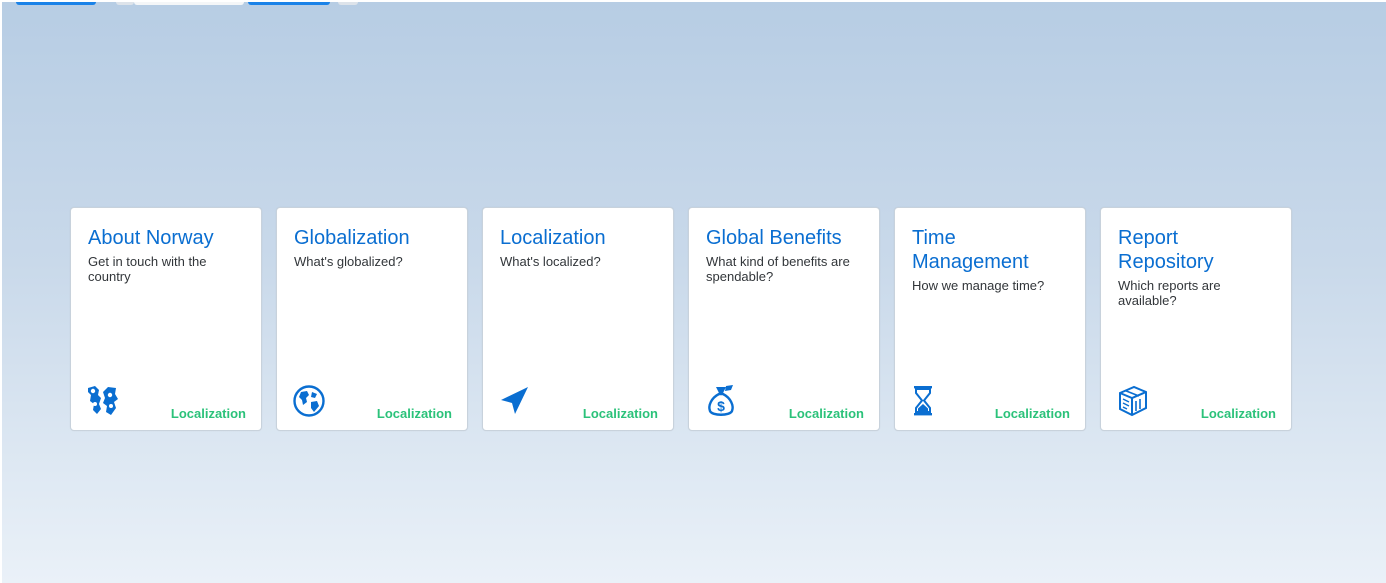 This screenshot has width=1386, height=583. I want to click on money-bag-icon: $, so click(721, 401).